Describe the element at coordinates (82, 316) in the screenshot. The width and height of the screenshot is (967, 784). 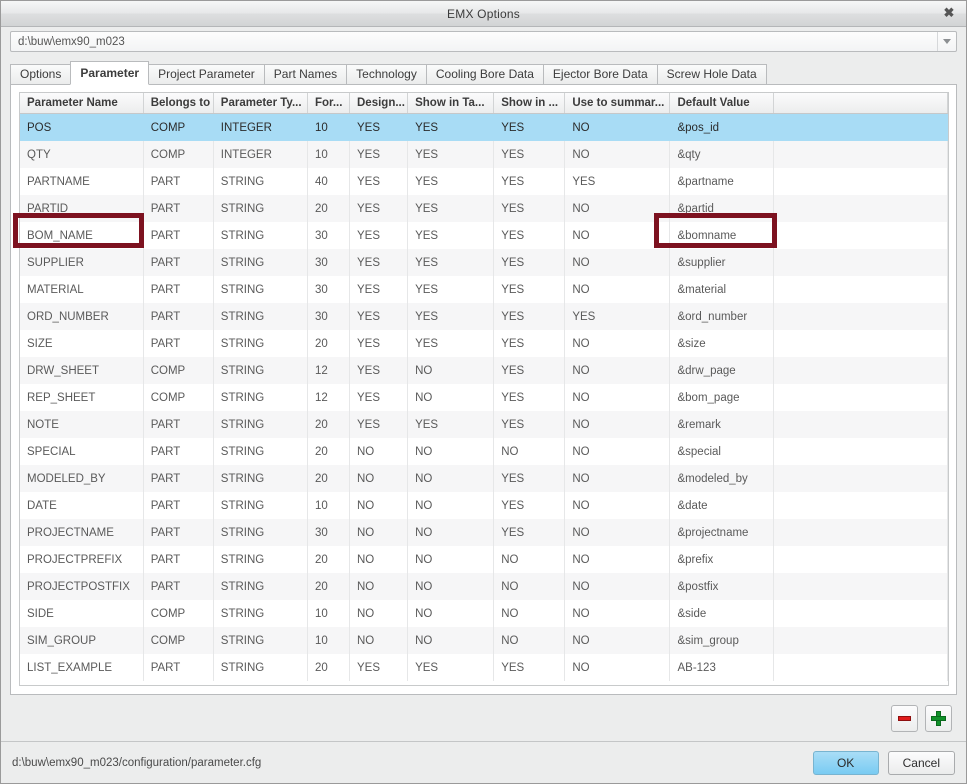
I see `table-cell: ORD_NUMBER` at that location.